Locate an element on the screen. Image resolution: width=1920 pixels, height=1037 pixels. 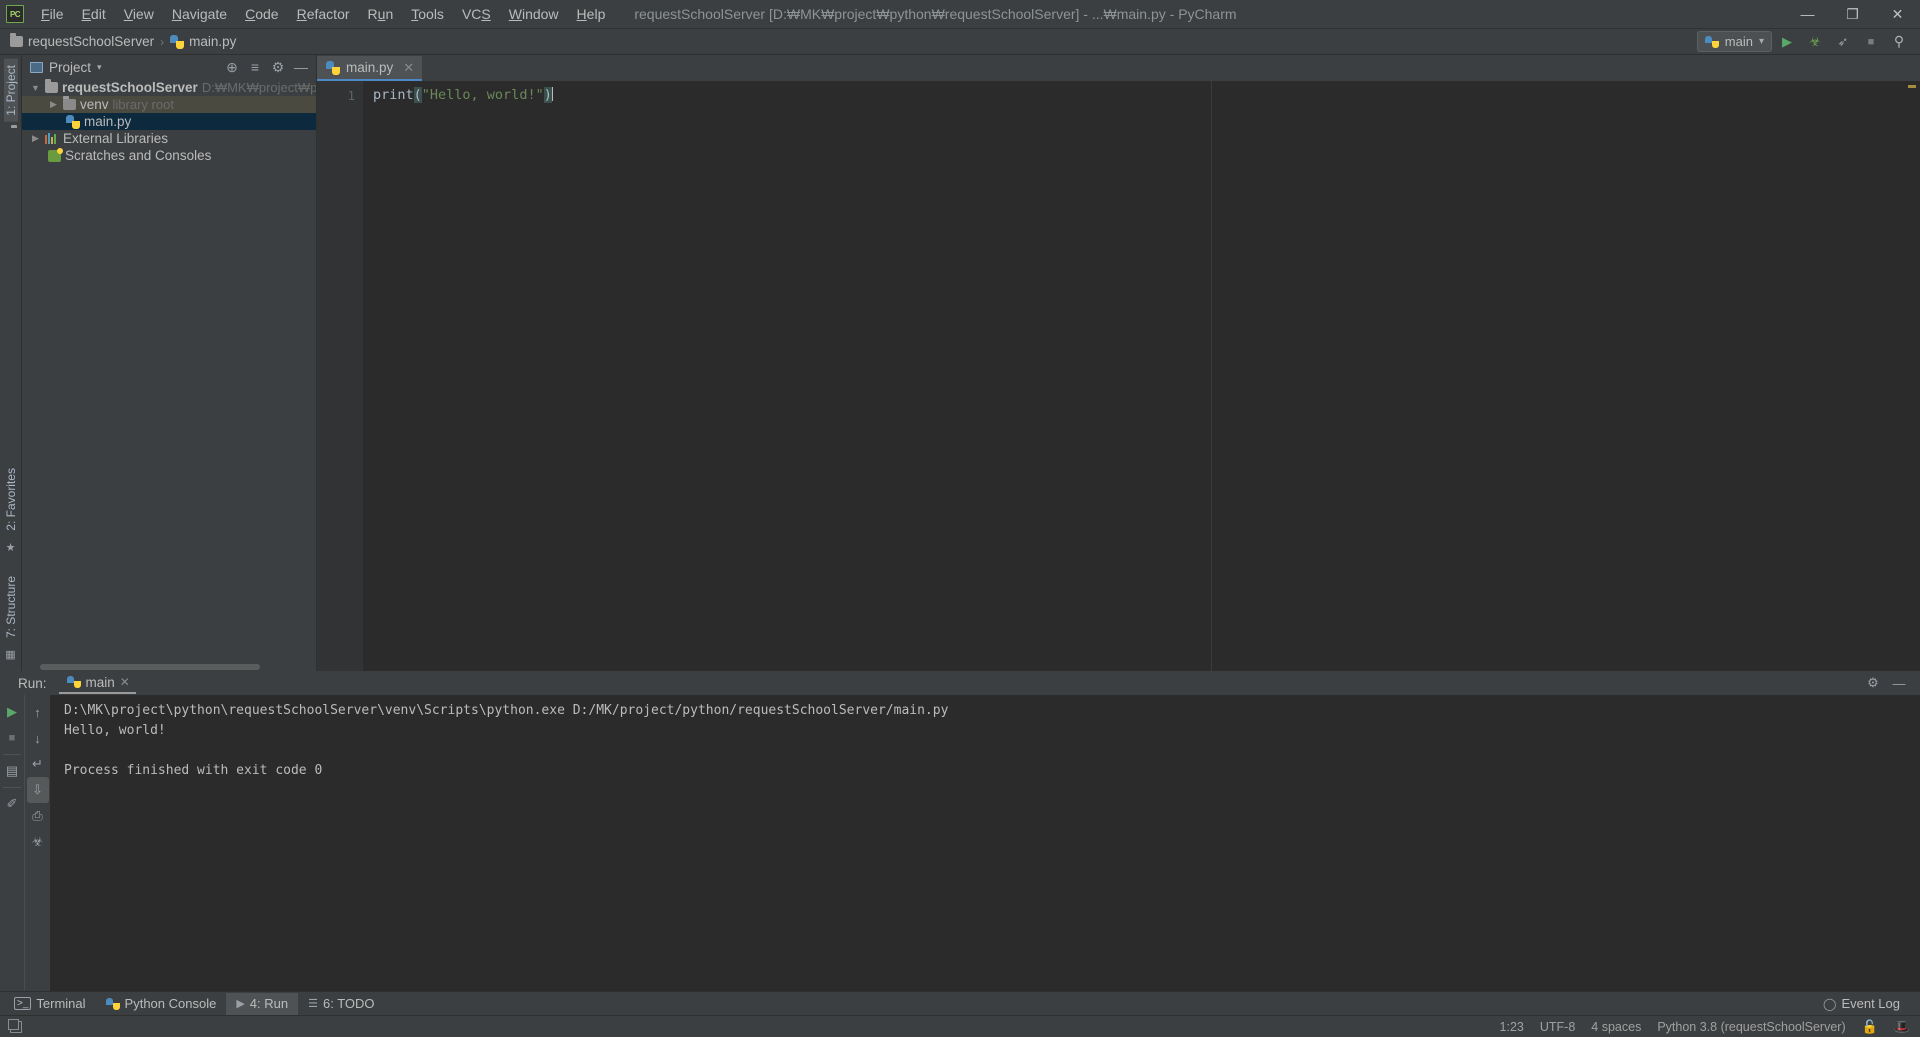
menu-file: File is located at coordinates (52, 14).